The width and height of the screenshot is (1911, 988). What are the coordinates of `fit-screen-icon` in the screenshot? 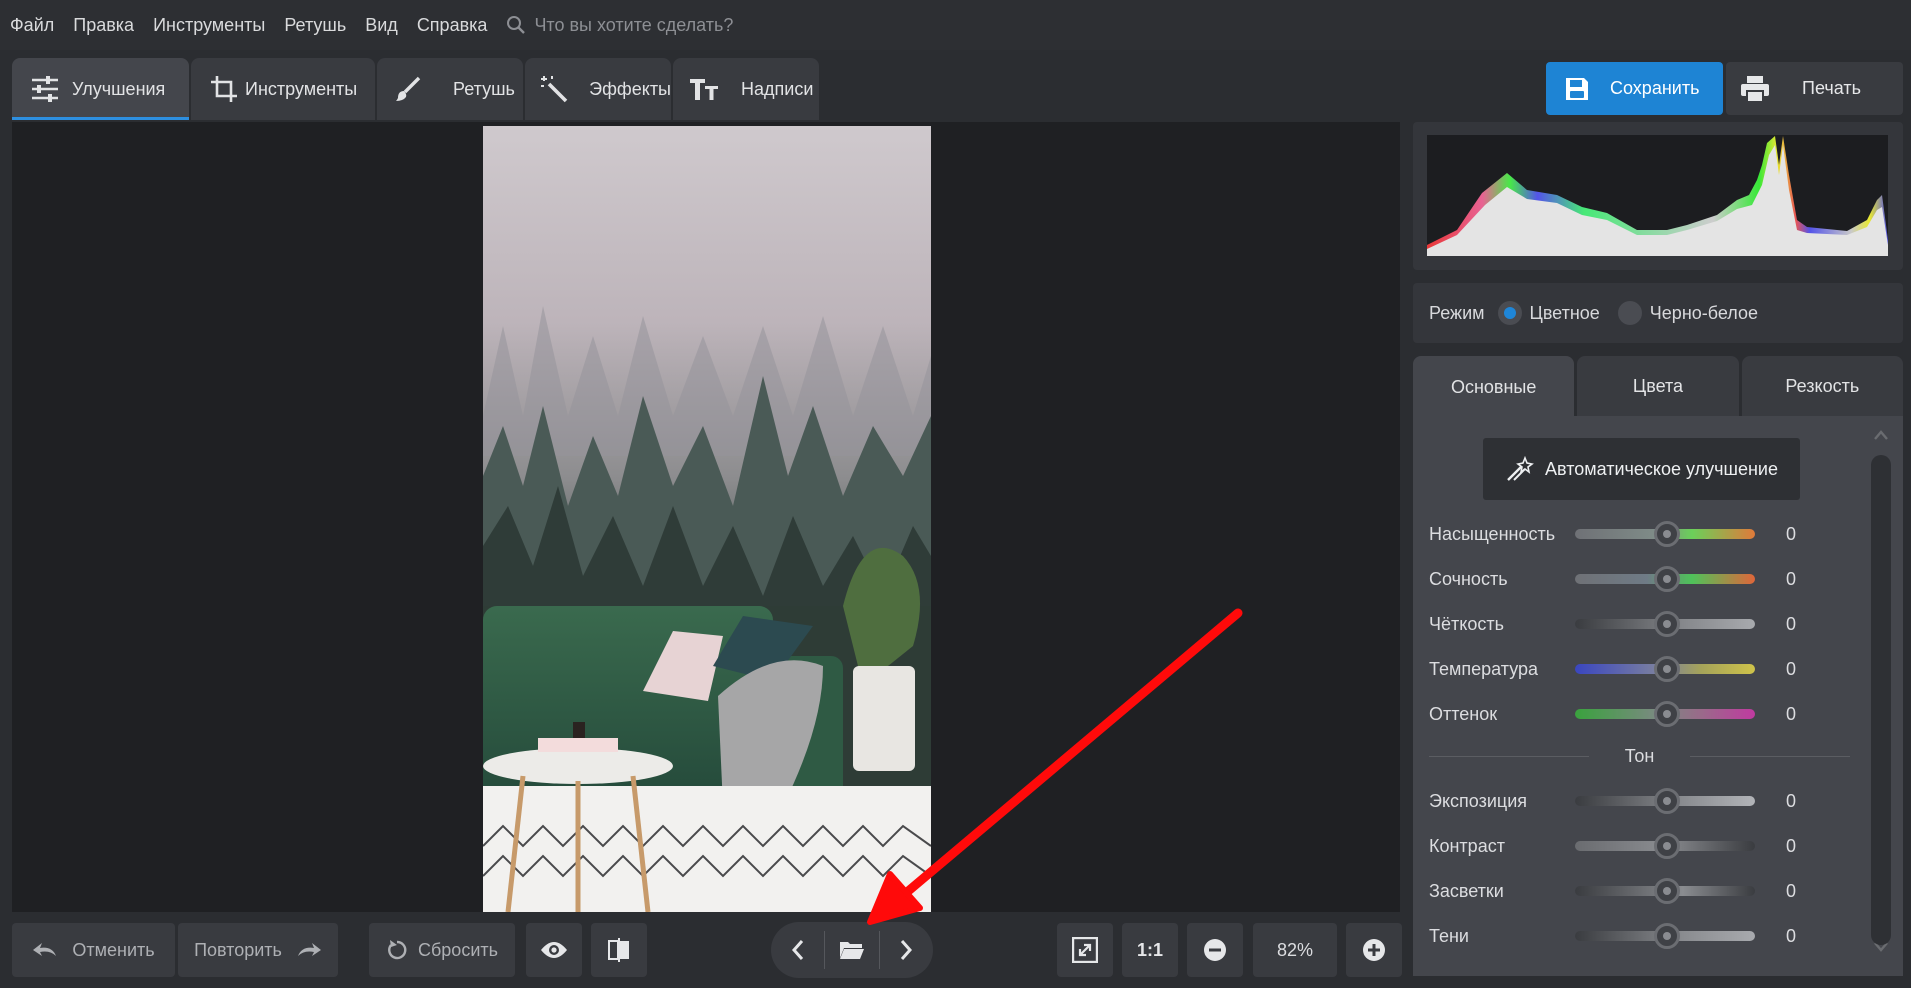 It's located at (1085, 950).